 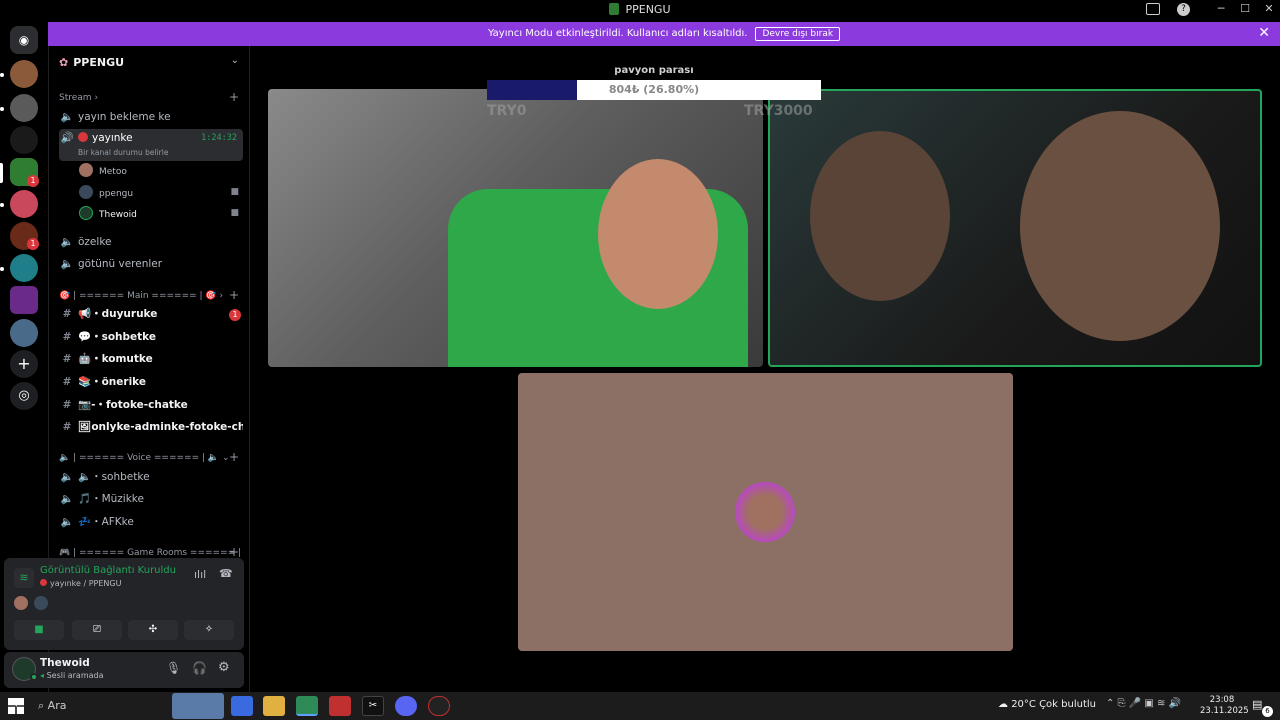 I want to click on call-timer: 1:24:32, so click(x=219, y=138).